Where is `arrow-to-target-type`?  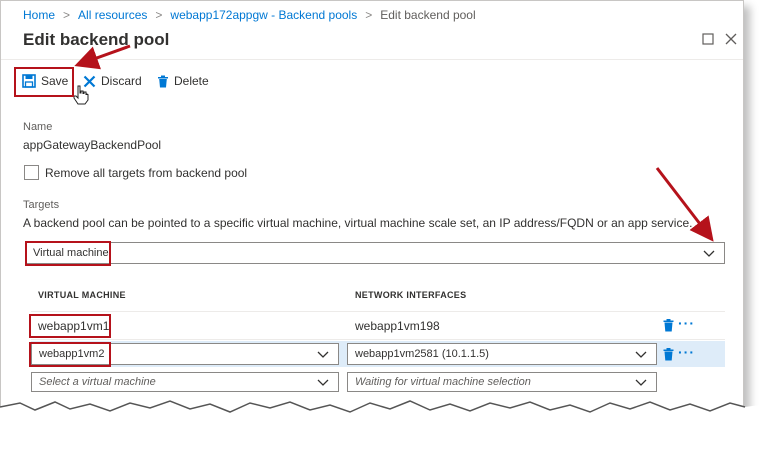
arrow-to-target-type is located at coordinates (684, 204).